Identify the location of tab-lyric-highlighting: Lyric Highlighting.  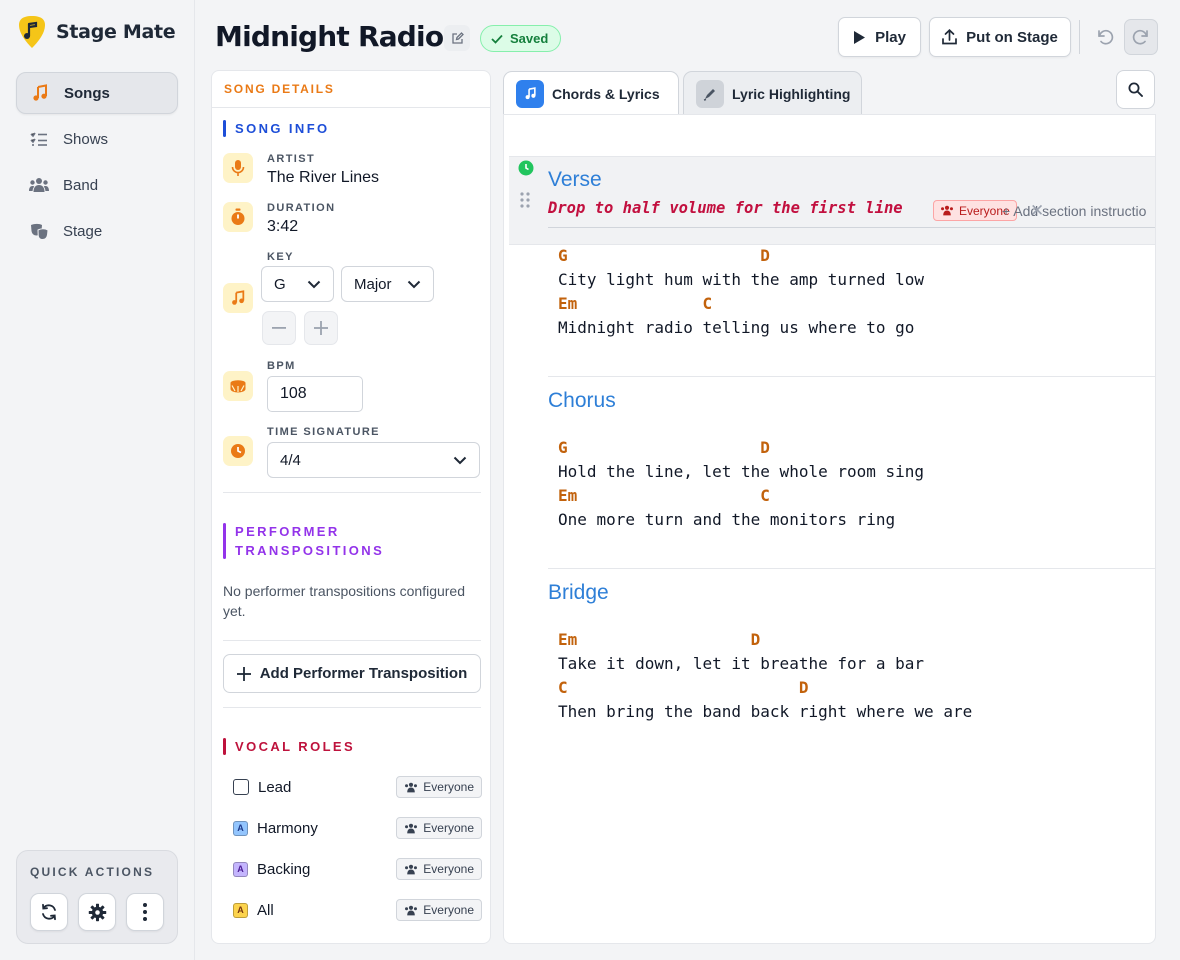
(772, 93).